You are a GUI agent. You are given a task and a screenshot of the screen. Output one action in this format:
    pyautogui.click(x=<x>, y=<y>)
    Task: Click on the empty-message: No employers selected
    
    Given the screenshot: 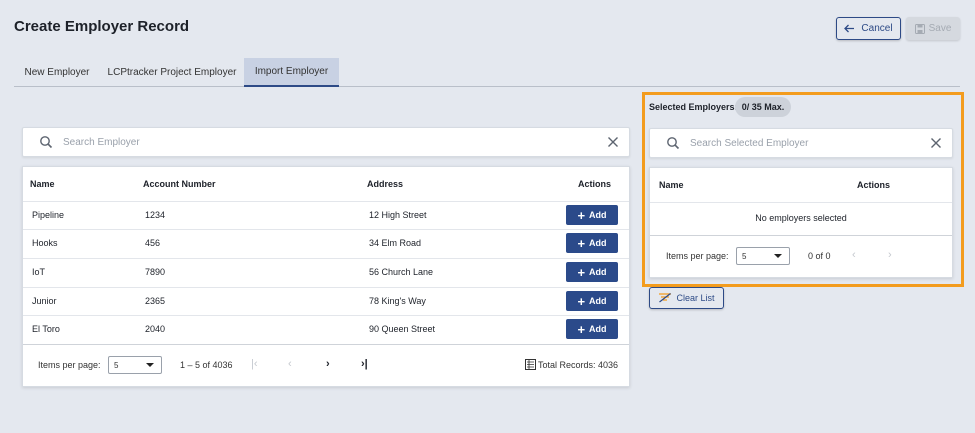 What is the action you would take?
    pyautogui.click(x=801, y=218)
    